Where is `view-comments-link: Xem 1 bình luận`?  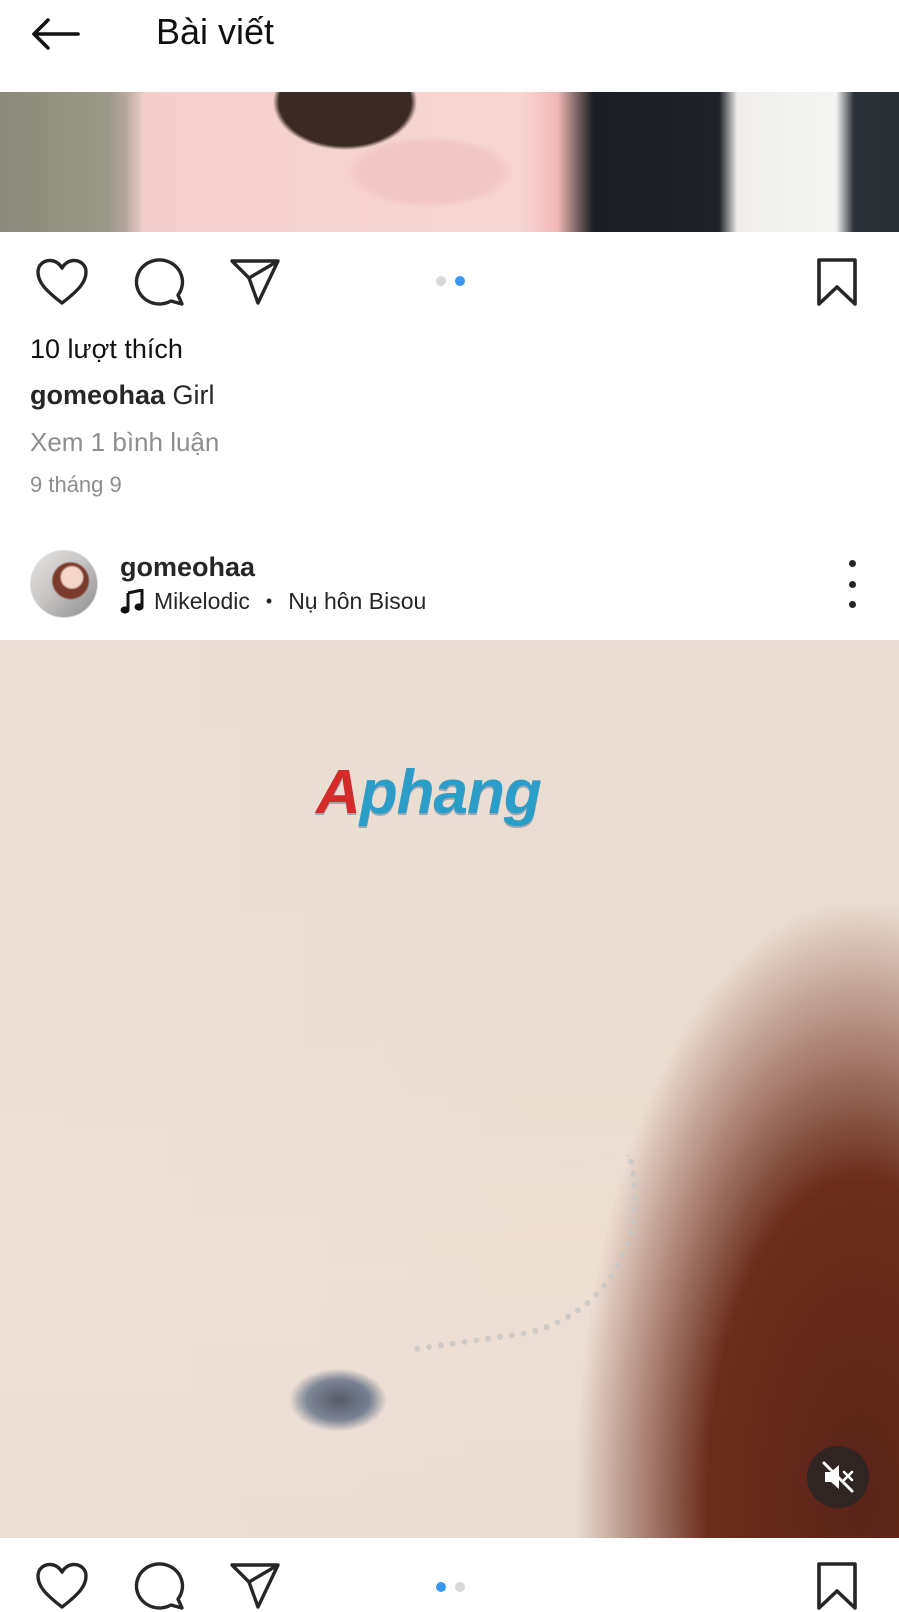
view-comments-link: Xem 1 bình luận is located at coordinates (124, 442).